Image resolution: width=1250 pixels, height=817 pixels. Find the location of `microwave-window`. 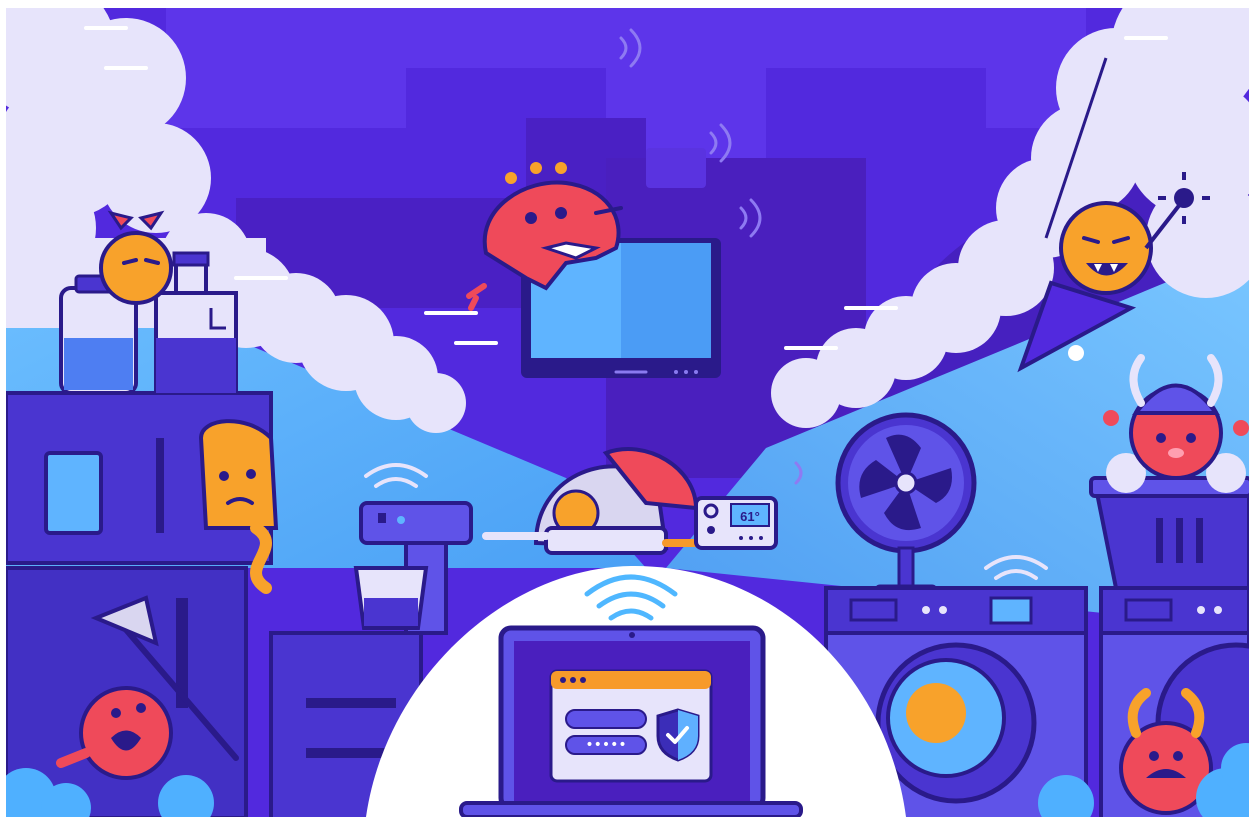

microwave-window is located at coordinates (73, 493).